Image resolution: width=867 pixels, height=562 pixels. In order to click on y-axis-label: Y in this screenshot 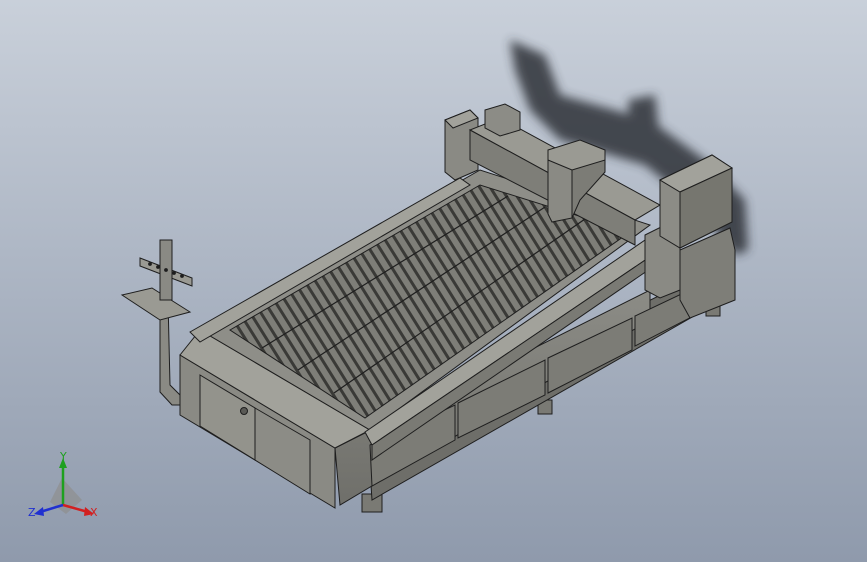, I will do `click(63, 456)`.